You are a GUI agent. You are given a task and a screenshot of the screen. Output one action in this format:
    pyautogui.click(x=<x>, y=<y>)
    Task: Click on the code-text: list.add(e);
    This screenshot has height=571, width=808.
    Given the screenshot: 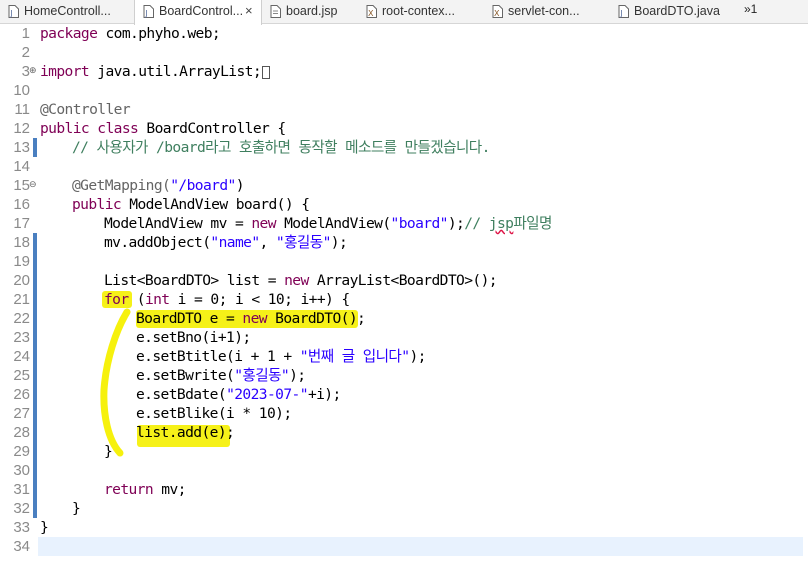 What is the action you would take?
    pyautogui.click(x=185, y=432)
    